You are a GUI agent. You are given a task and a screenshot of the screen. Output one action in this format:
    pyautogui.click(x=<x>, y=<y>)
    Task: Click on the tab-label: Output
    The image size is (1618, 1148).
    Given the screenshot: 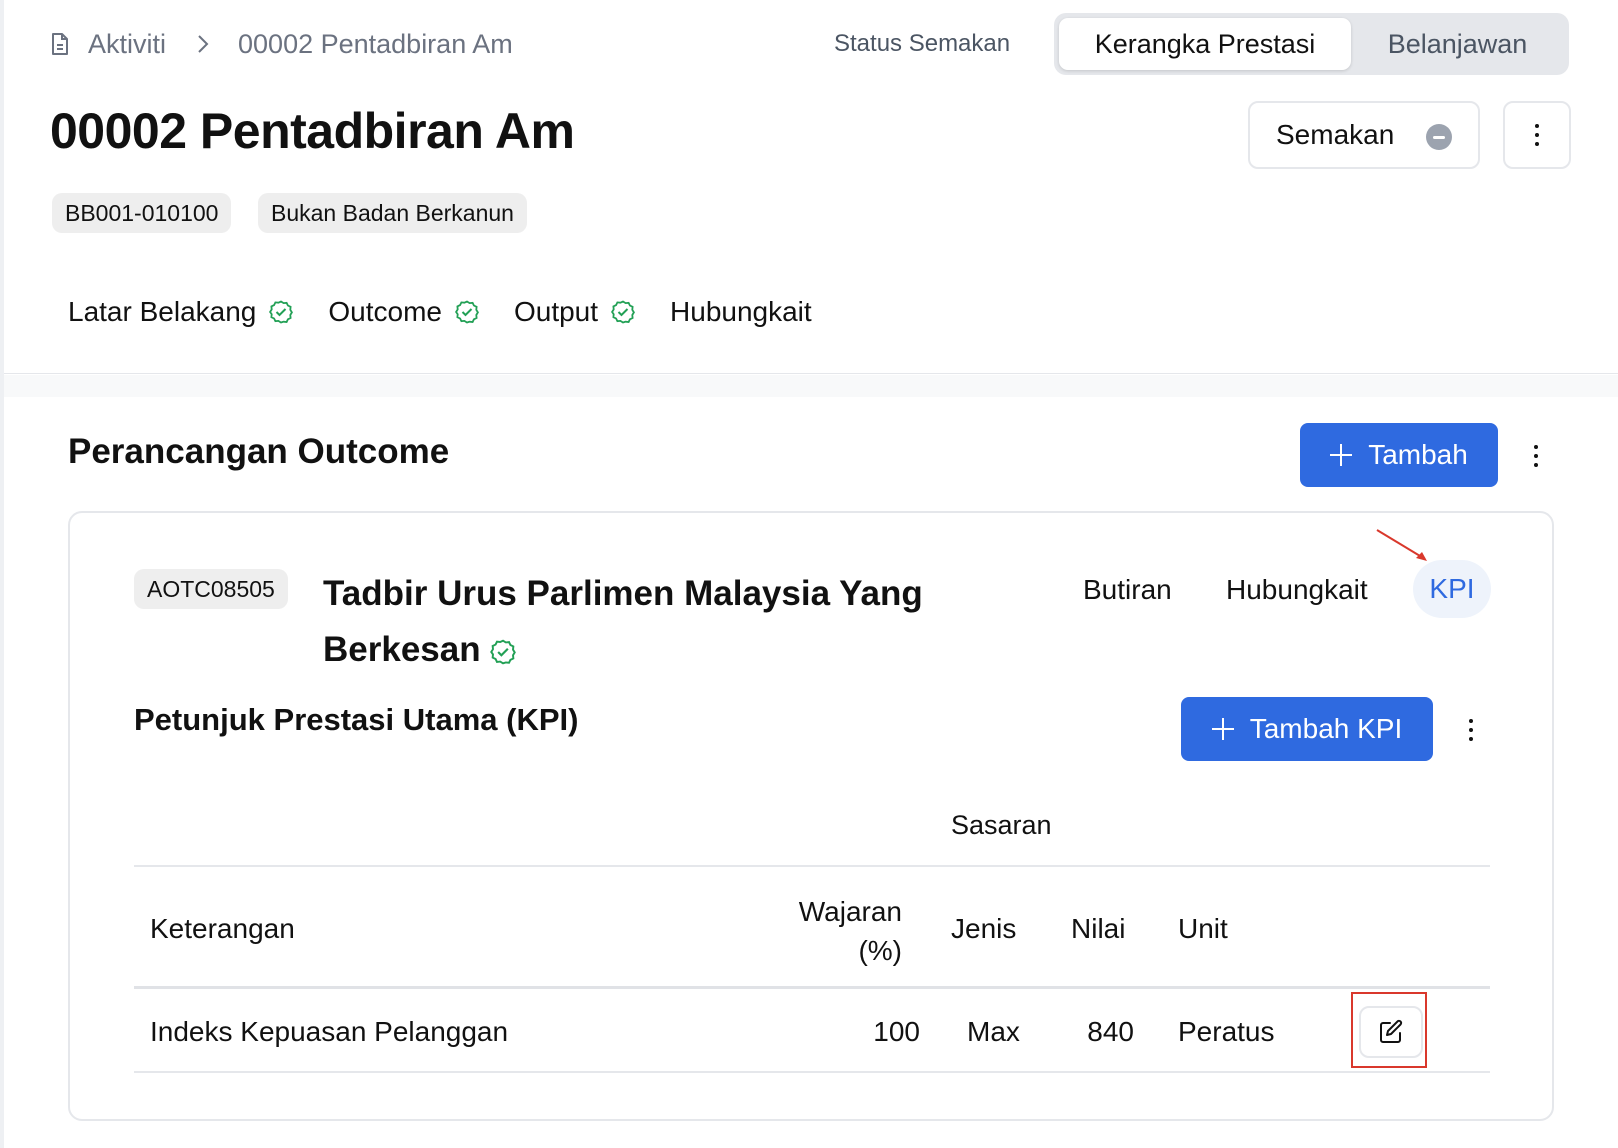 What is the action you would take?
    pyautogui.click(x=556, y=311)
    